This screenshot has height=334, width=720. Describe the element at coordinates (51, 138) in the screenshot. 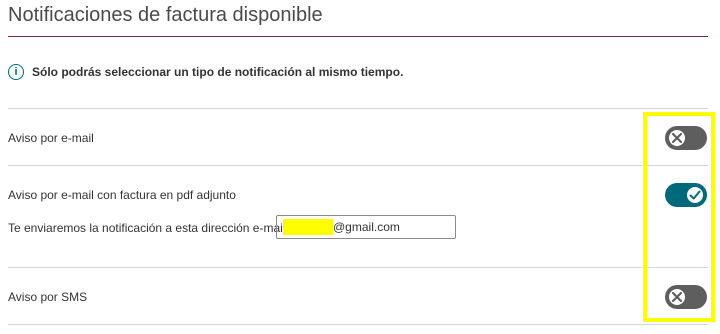

I see `option-email-label: Aviso por e-mail` at that location.